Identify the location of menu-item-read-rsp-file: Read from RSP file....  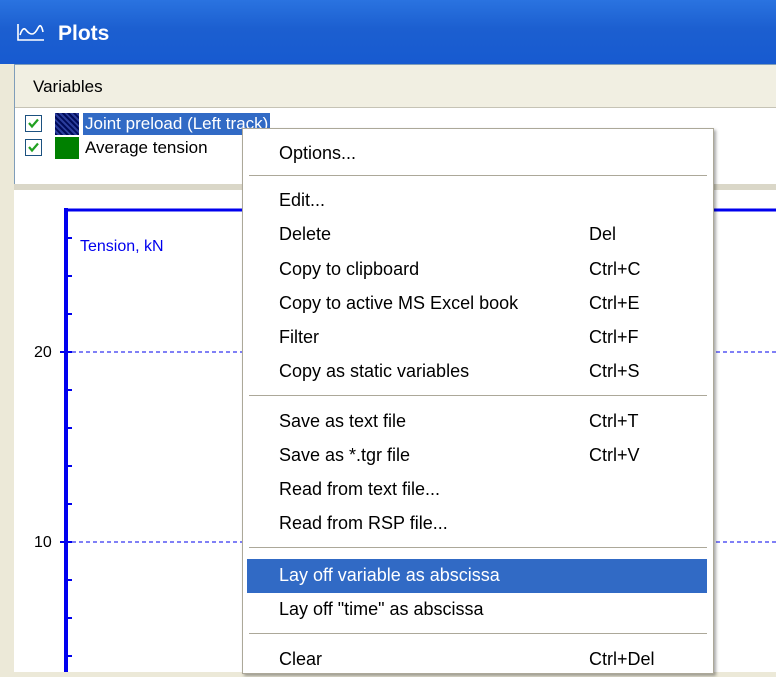
(477, 524).